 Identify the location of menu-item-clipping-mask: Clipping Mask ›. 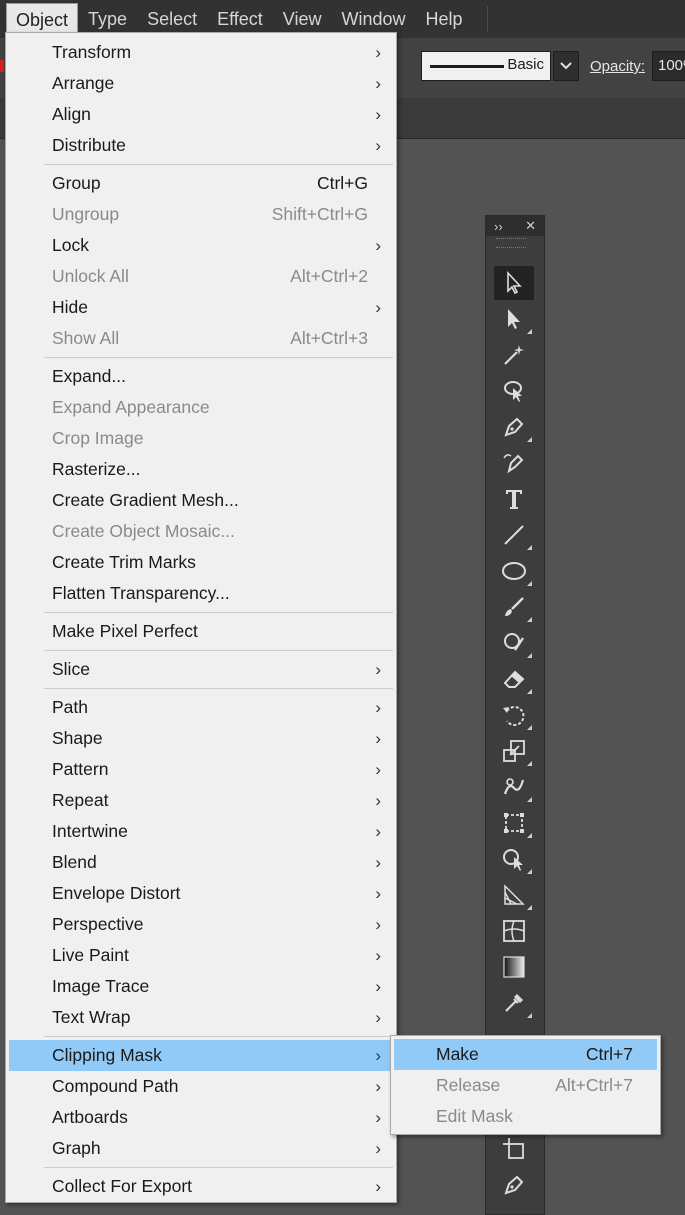
(201, 1055).